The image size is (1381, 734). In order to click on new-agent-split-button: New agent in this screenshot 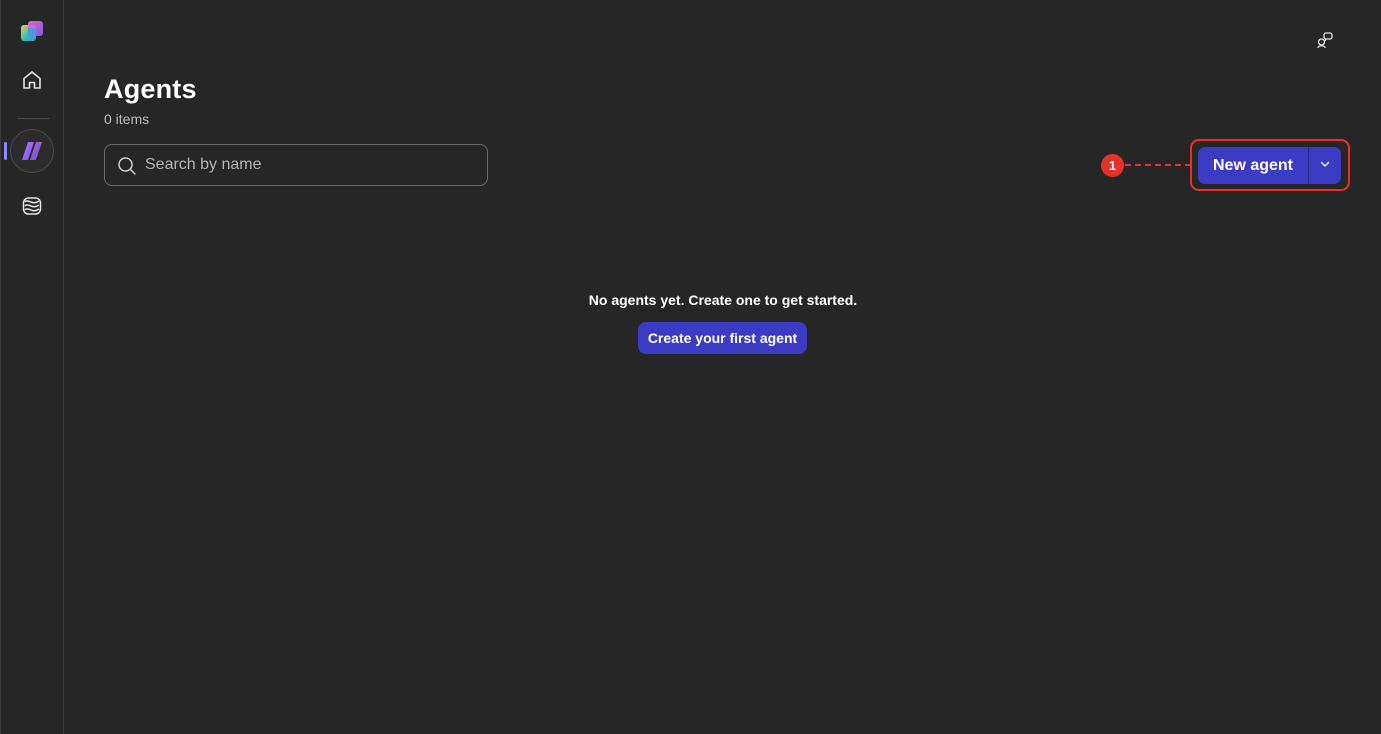, I will do `click(1269, 165)`.